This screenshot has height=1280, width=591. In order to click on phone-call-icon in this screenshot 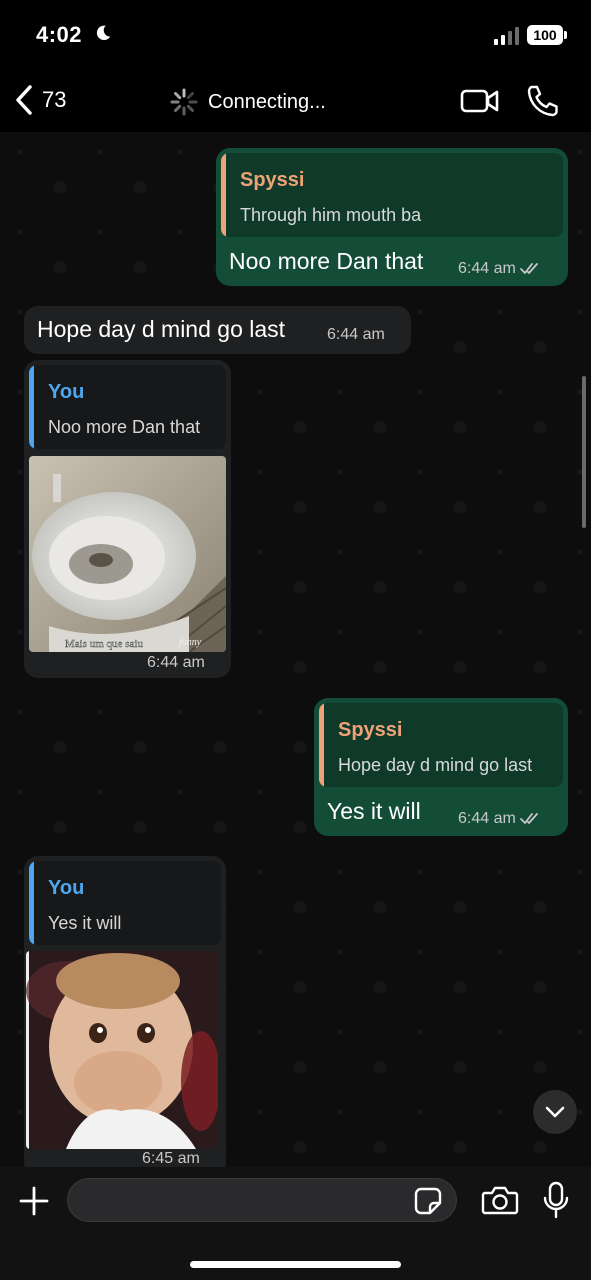, I will do `click(542, 101)`.